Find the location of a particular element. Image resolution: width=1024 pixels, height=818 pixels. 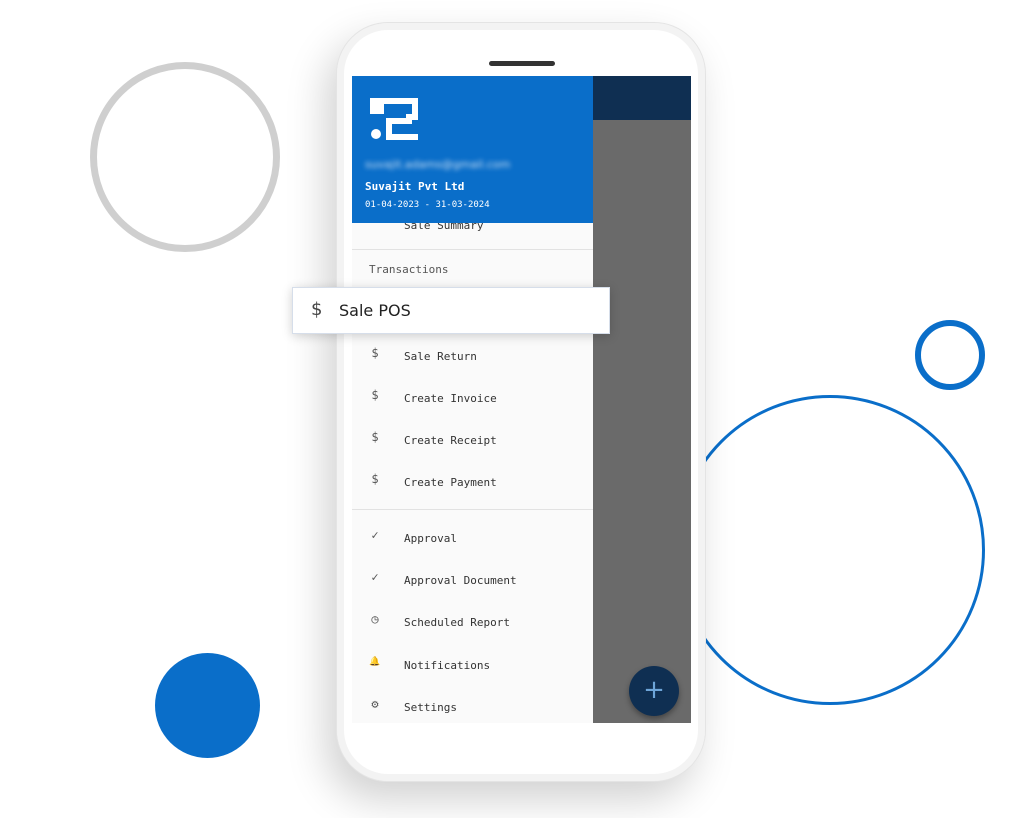

drawer-item-notifications: 🔔 Notifications is located at coordinates (472, 672).